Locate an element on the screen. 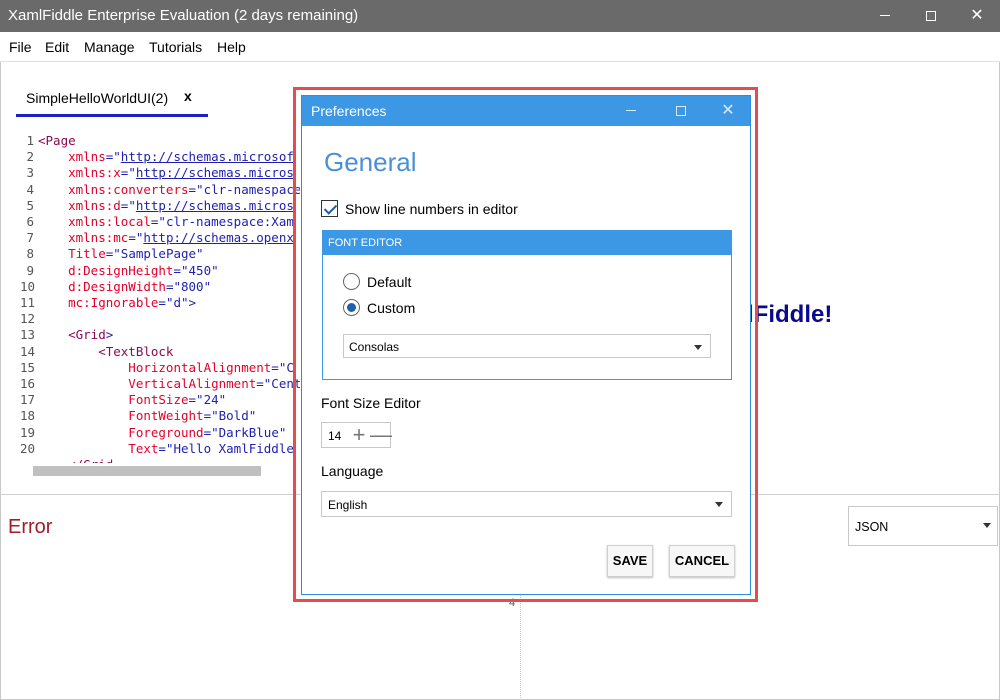 The width and height of the screenshot is (1000, 700). show-line-numbers-label: Show line numbers in editor is located at coordinates (431, 209).